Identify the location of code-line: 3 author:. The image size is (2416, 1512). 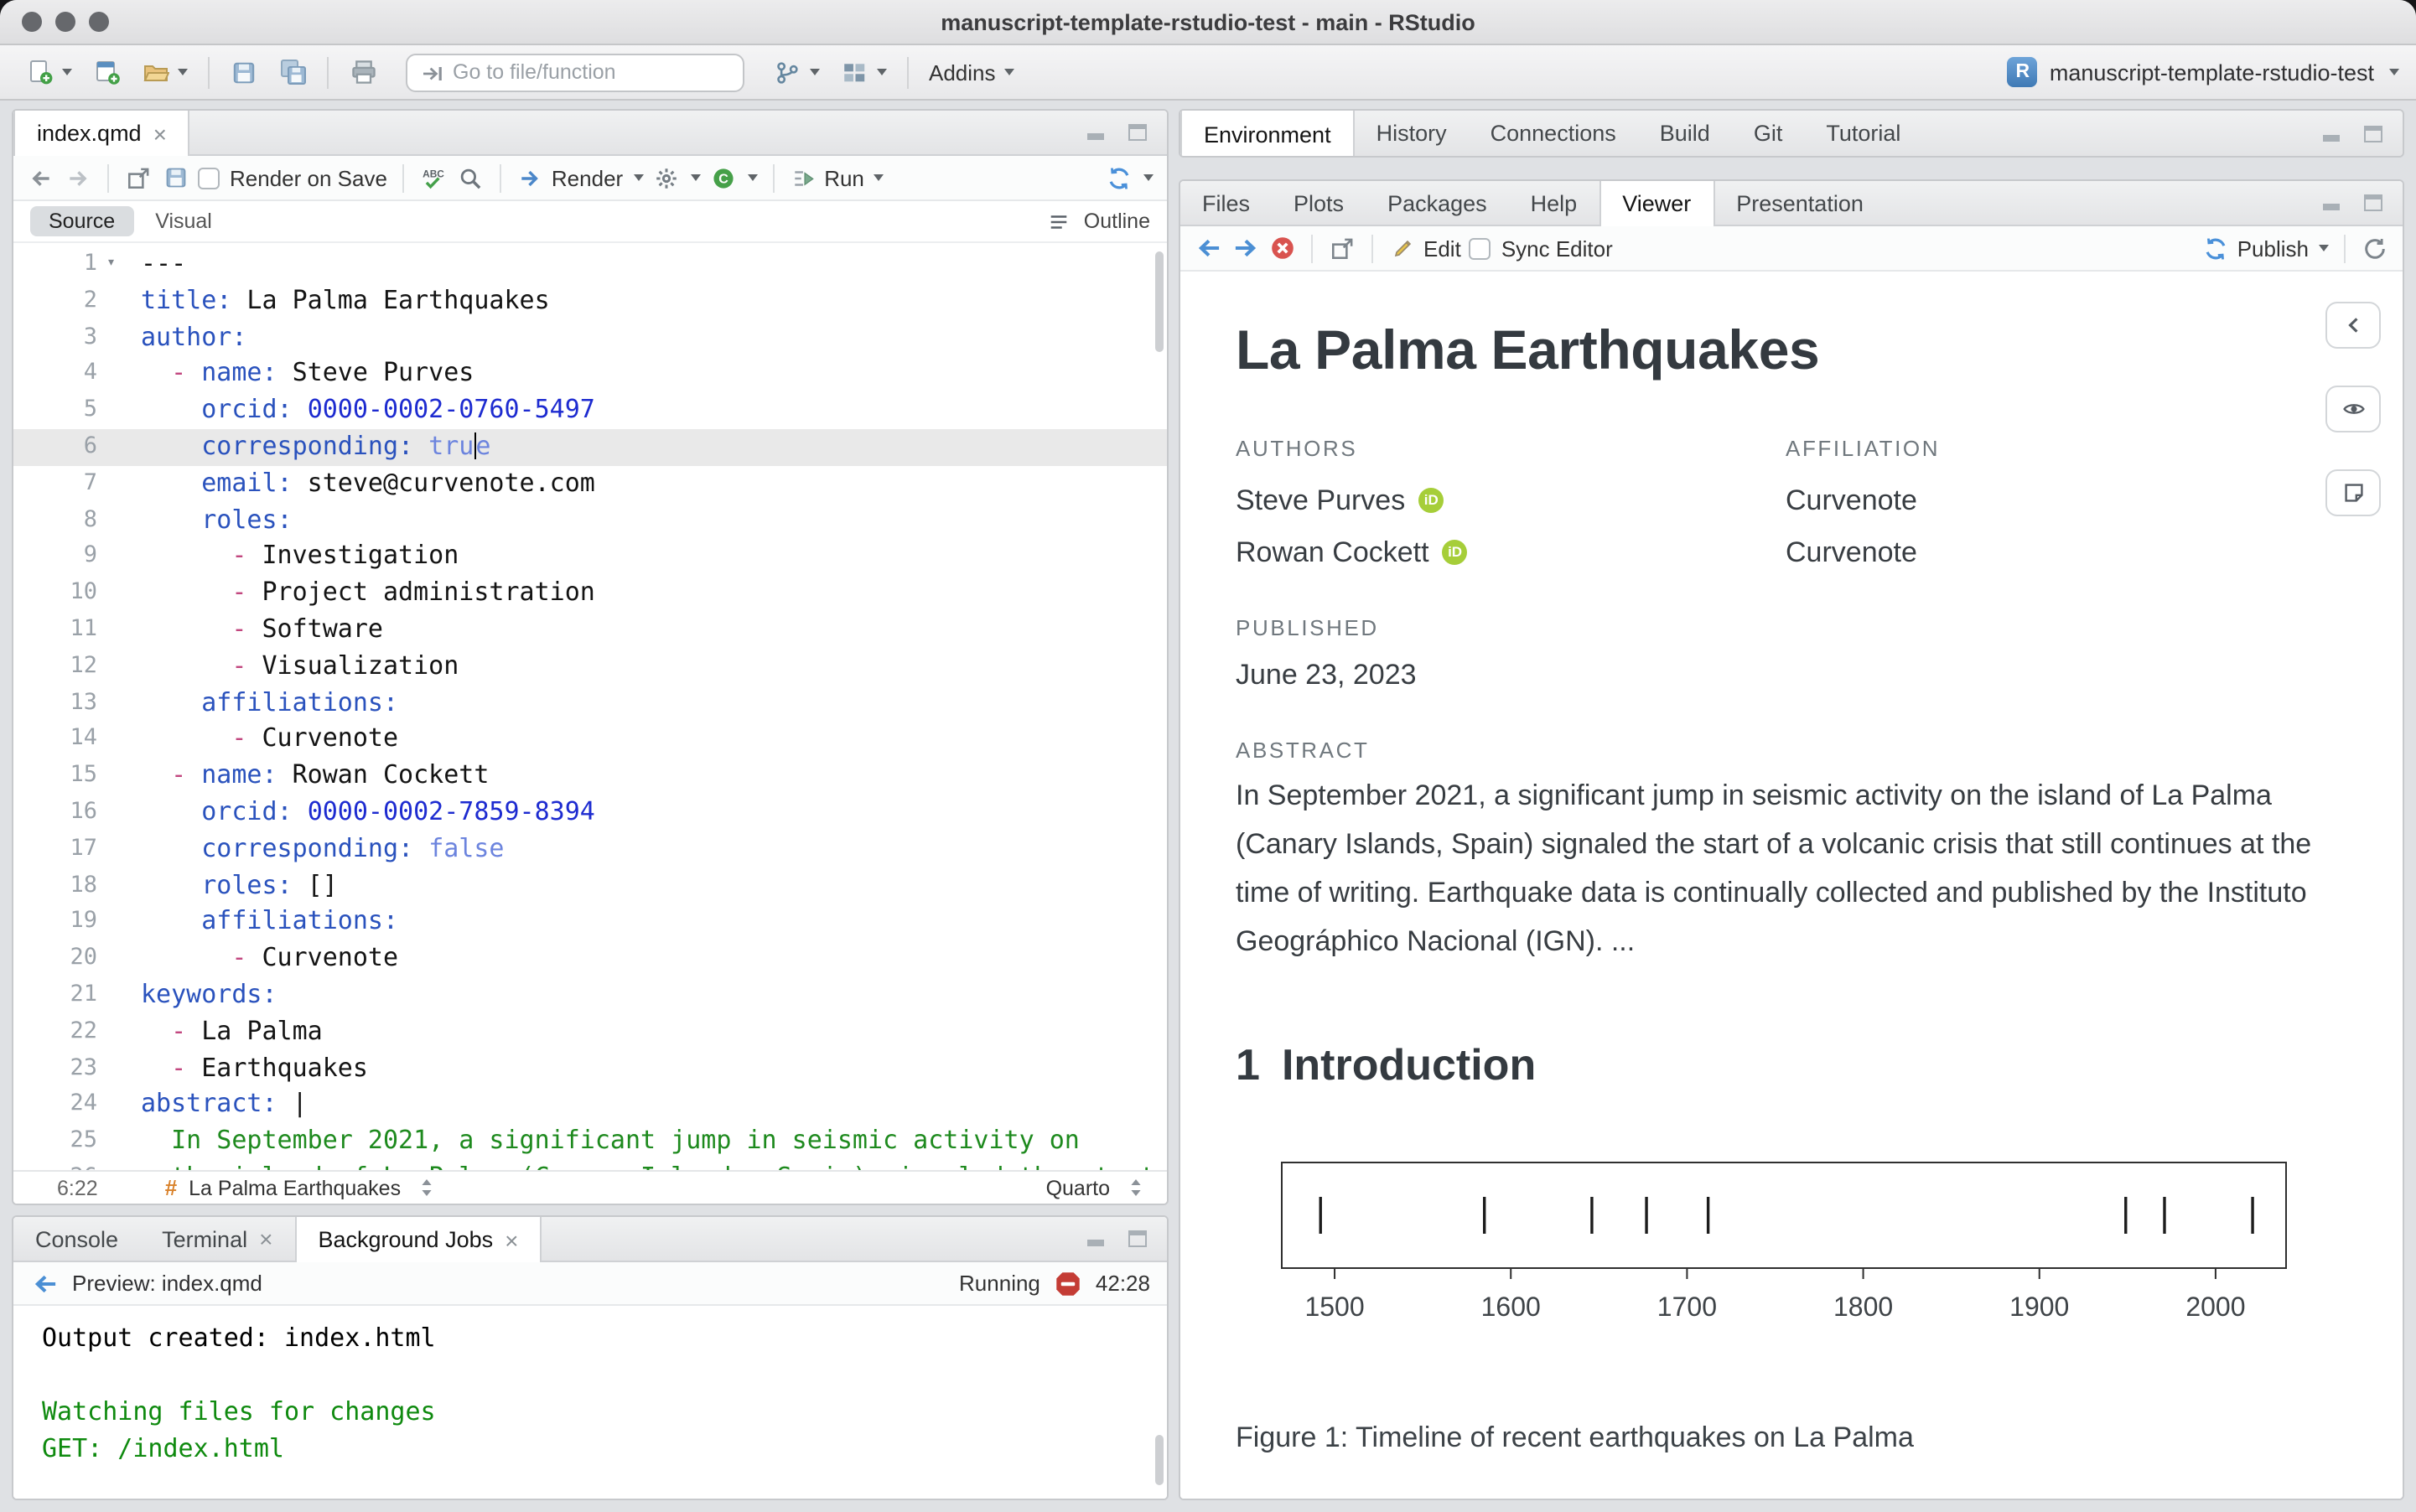
(590, 337).